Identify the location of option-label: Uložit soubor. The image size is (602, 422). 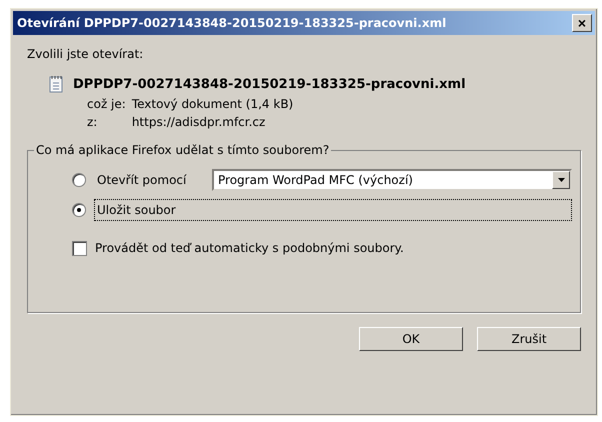
(333, 210).